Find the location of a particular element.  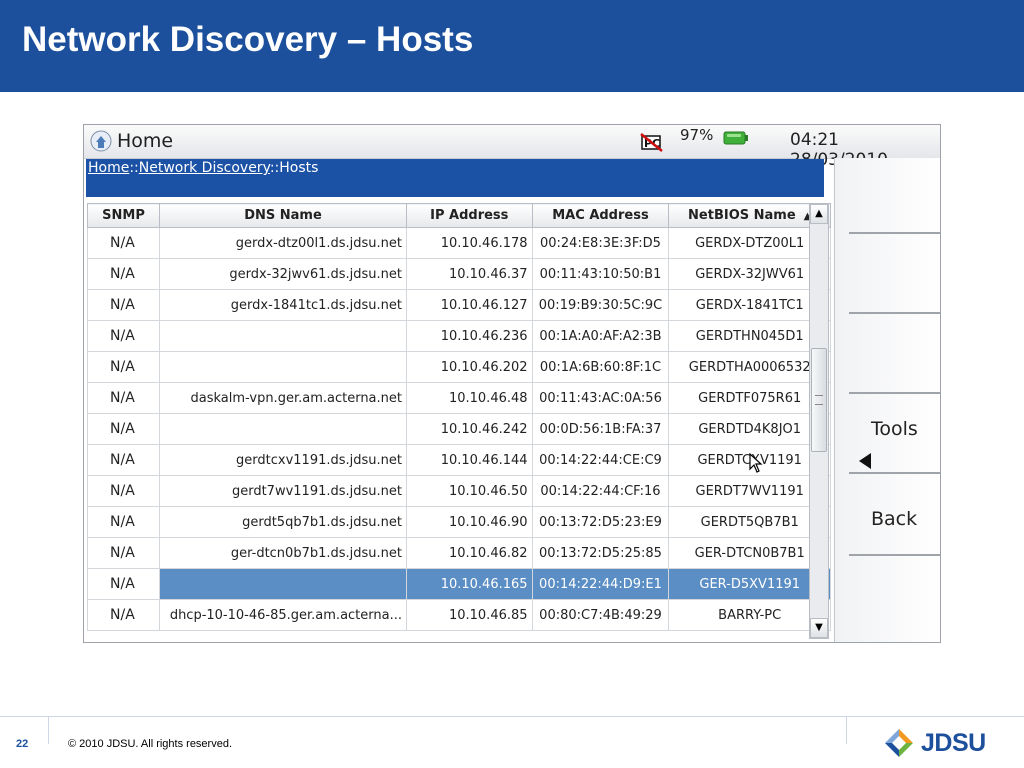

cell-netbios-name: GERDTHA0006532 is located at coordinates (749, 367).